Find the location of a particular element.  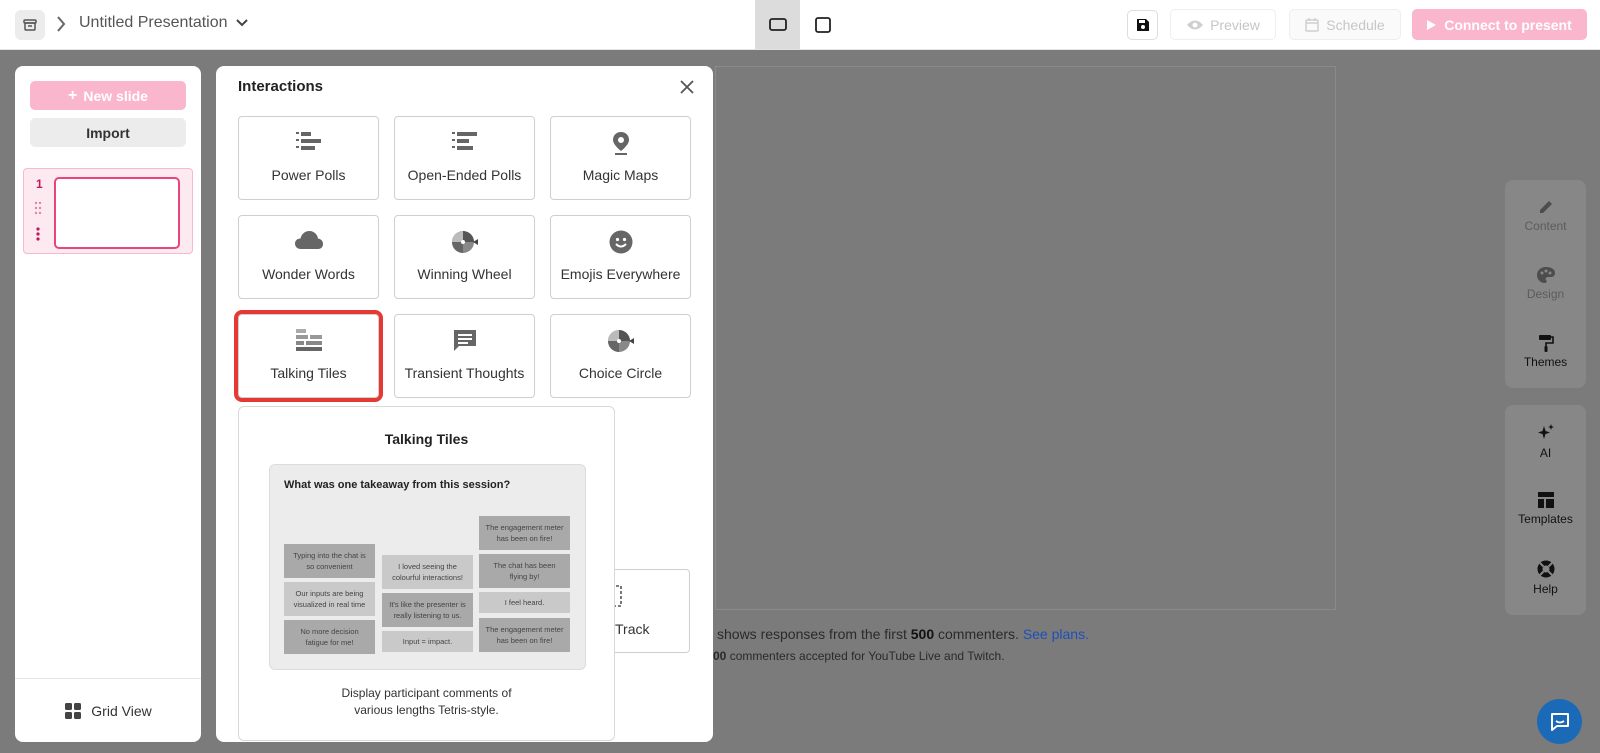

tile-label: Emojis Everywhere is located at coordinates (620, 274).